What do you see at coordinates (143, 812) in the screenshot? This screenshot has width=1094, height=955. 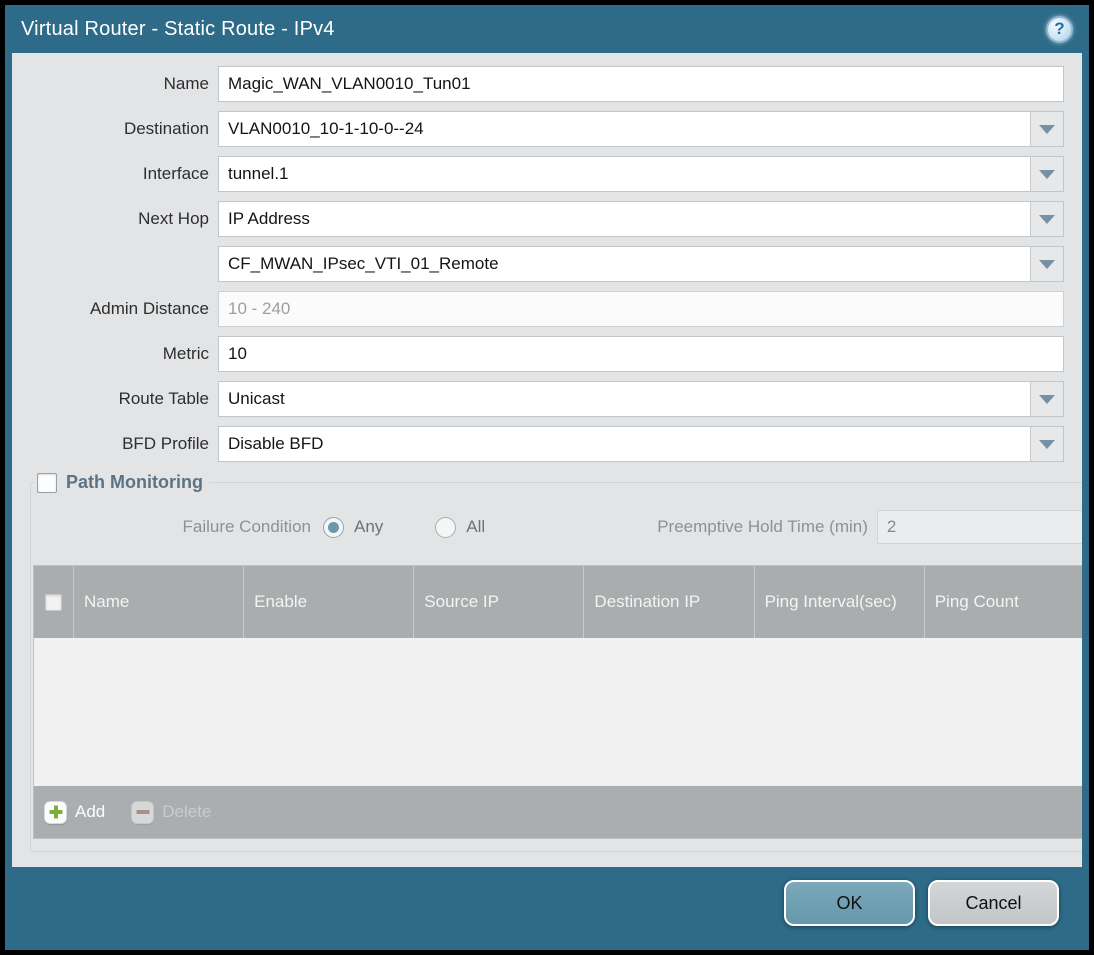 I see `delete-minus-icon` at bounding box center [143, 812].